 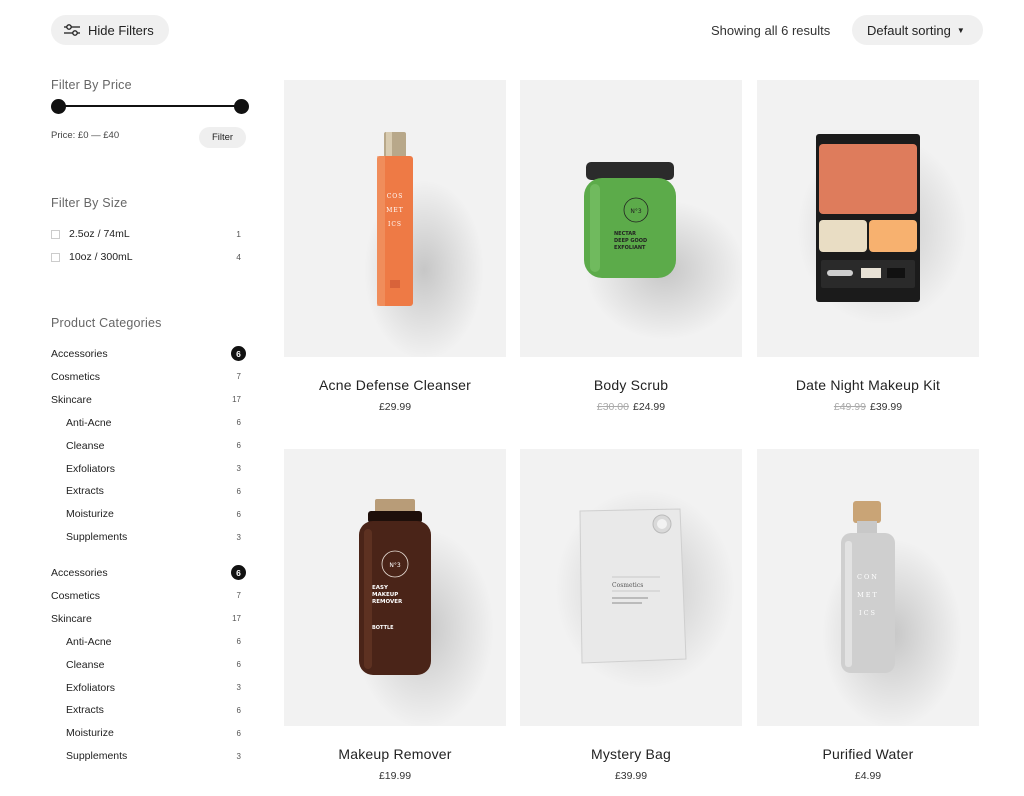 What do you see at coordinates (868, 577) in the screenshot?
I see `bottle-label-text: CON` at bounding box center [868, 577].